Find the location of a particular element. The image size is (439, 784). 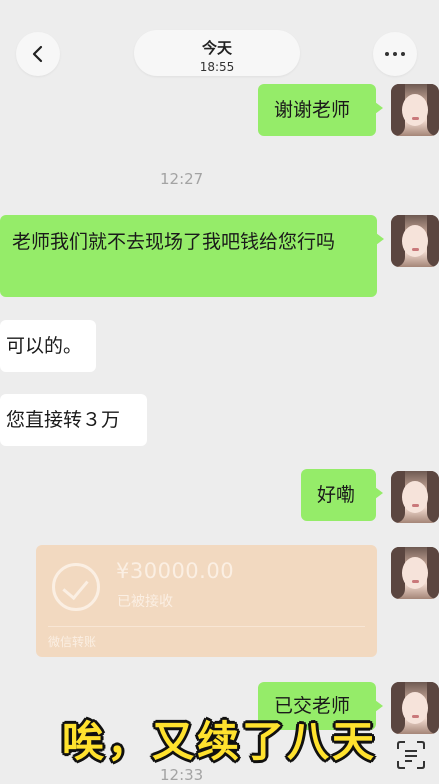

message-bubble-received: 您直接转３万 is located at coordinates (73, 420).